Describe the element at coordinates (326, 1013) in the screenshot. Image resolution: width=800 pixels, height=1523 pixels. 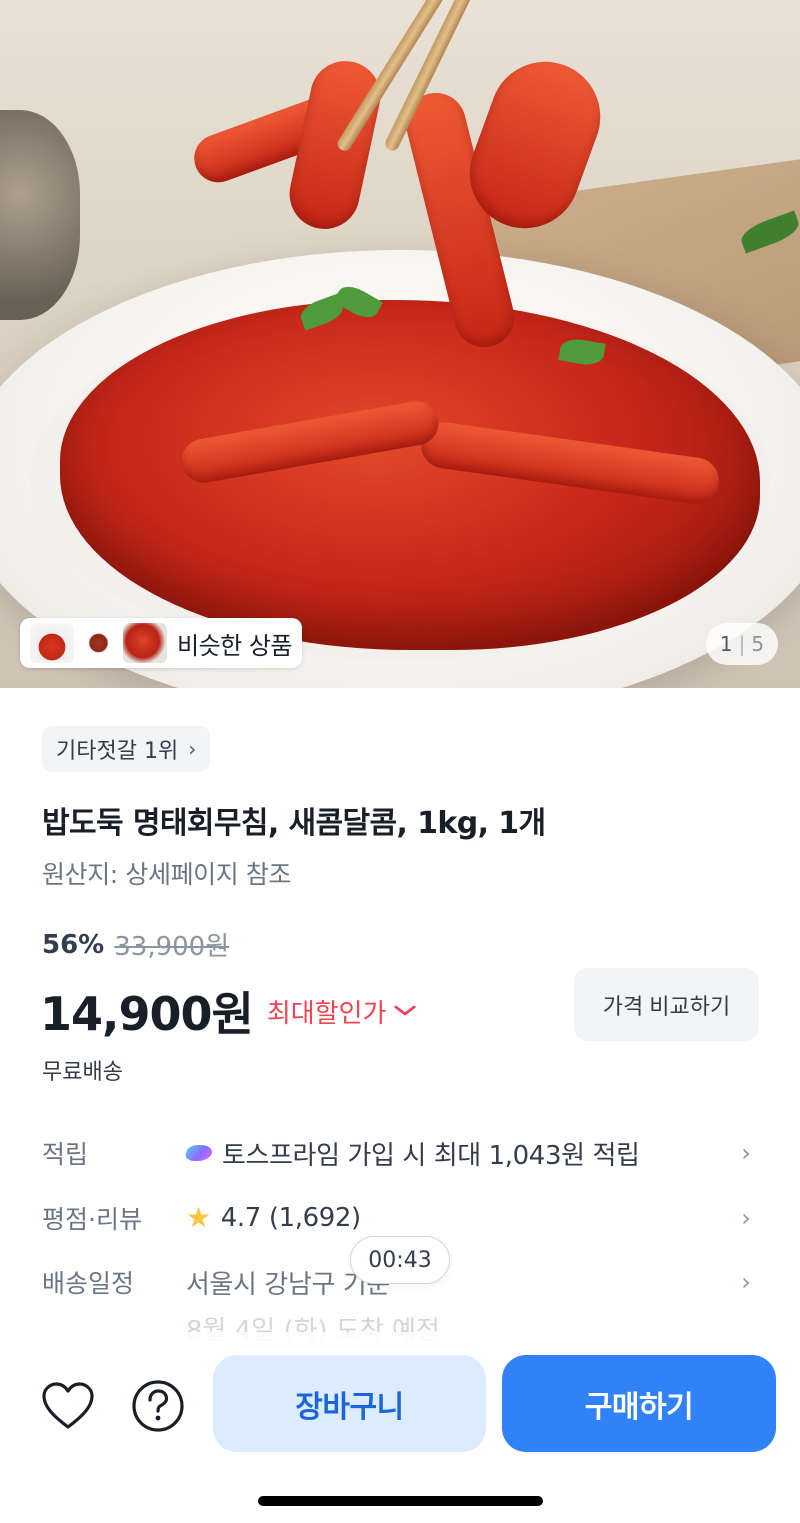
I see `max-discount-label: 최대할인가` at that location.